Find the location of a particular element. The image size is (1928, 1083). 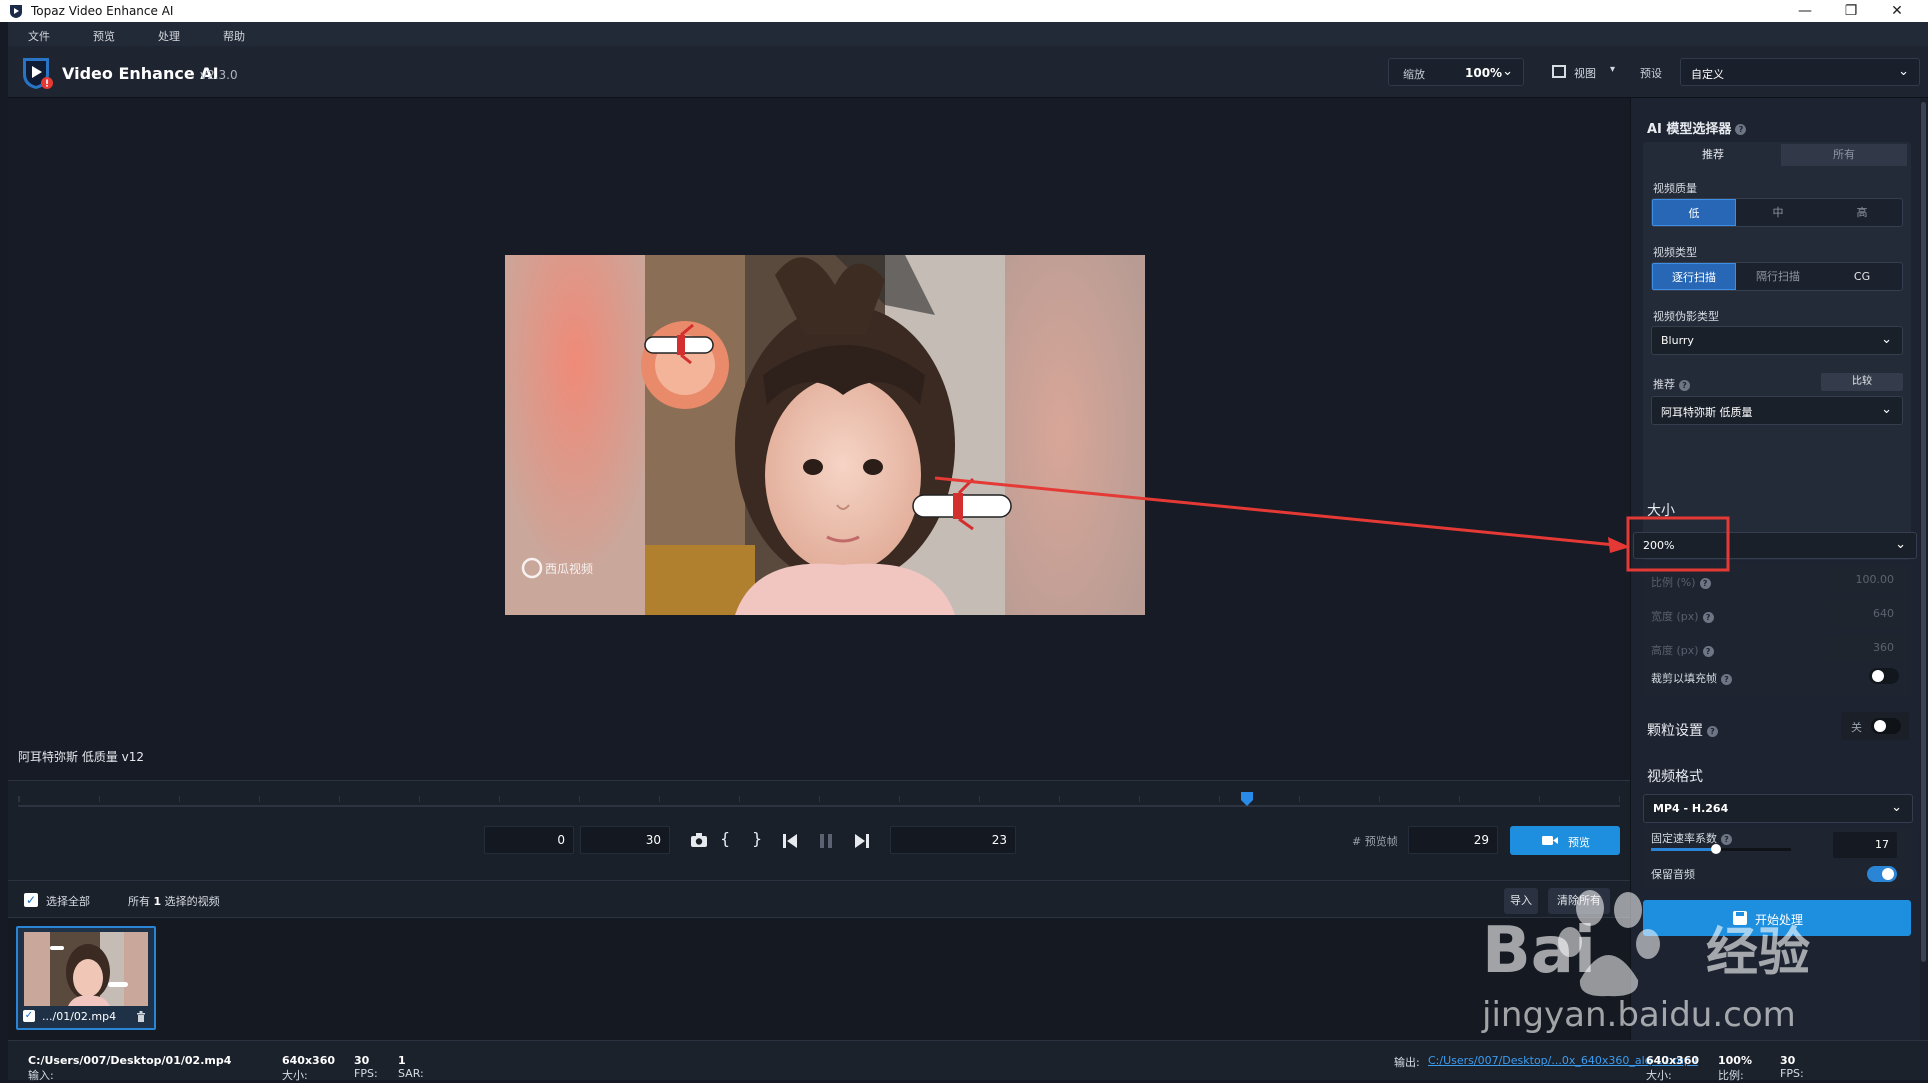

quality-medium: 中 is located at coordinates (1778, 212).